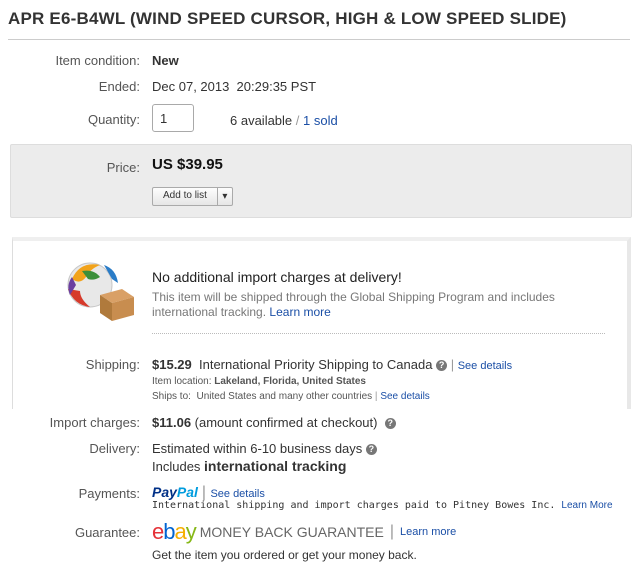  I want to click on sold-count-link: 1 sold, so click(320, 120).